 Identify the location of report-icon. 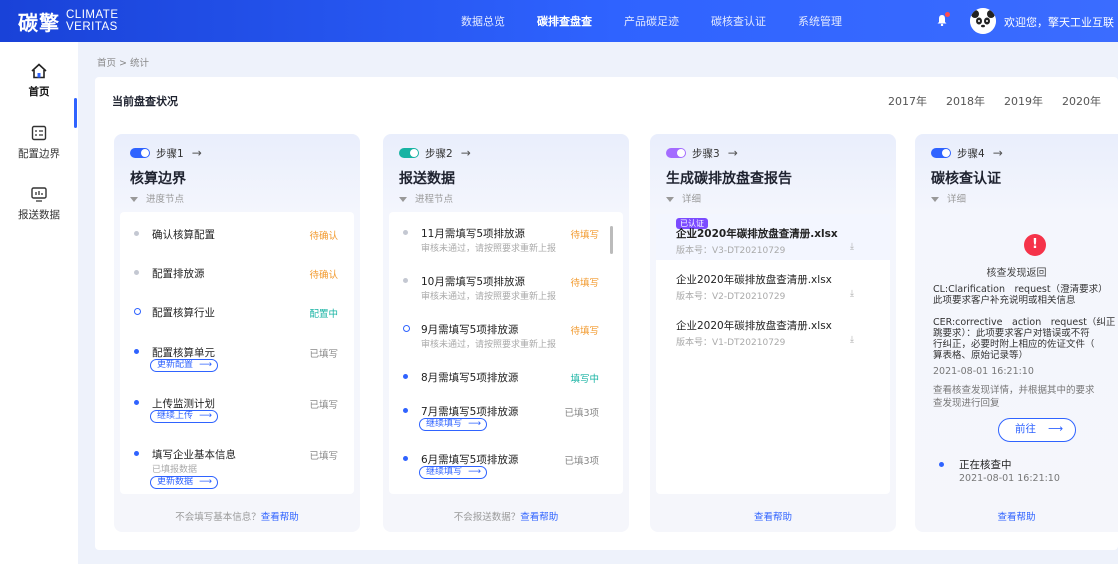
(39, 194).